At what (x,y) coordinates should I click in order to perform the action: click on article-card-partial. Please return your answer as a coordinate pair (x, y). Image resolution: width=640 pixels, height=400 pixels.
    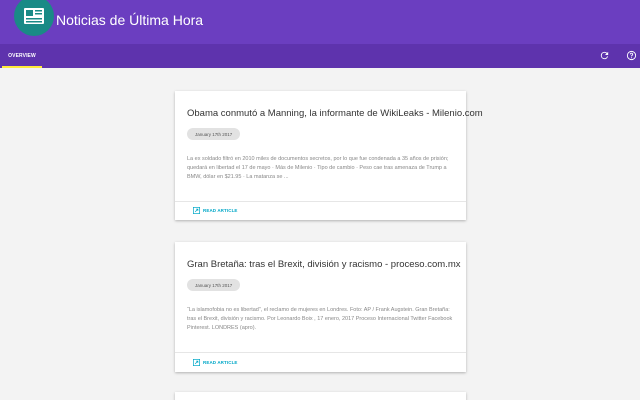
    Looking at the image, I should click on (320, 396).